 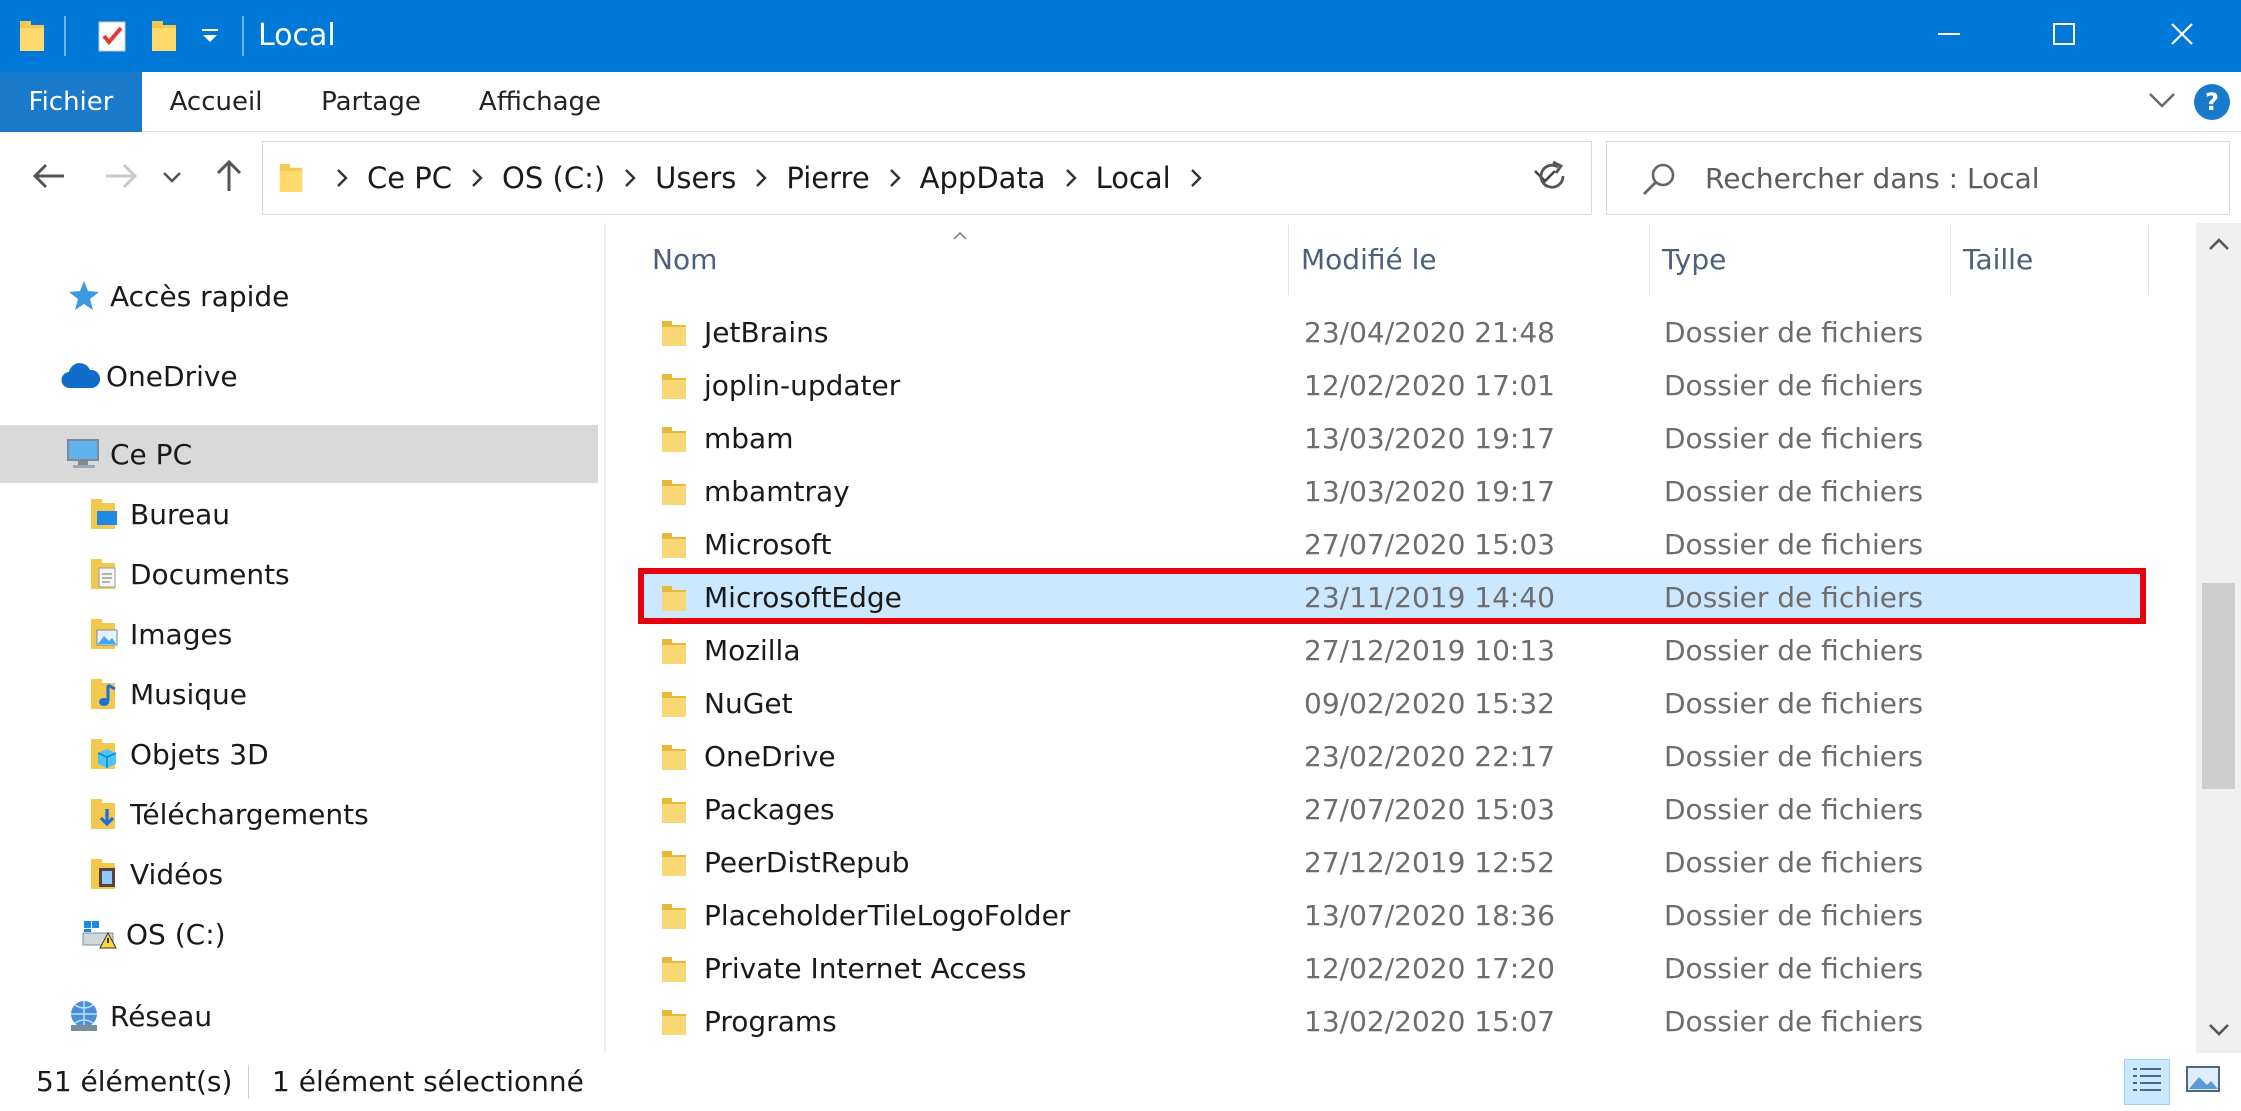 I want to click on large-icons-view-button, so click(x=2203, y=1082).